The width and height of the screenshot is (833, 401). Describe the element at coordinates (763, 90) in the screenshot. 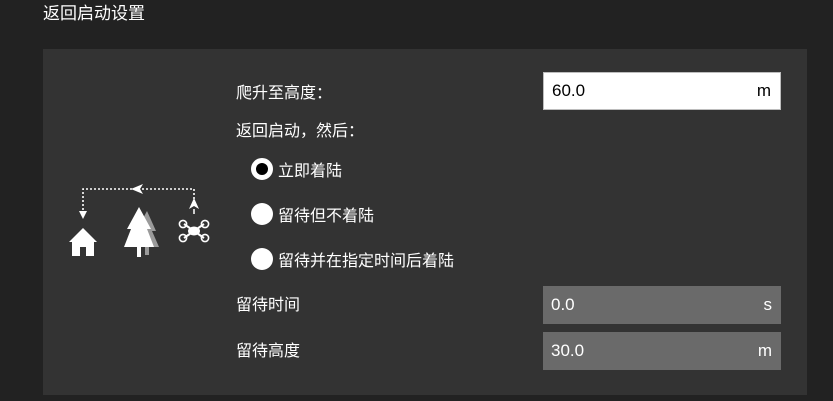

I see `climb-altitude-unit: m` at that location.